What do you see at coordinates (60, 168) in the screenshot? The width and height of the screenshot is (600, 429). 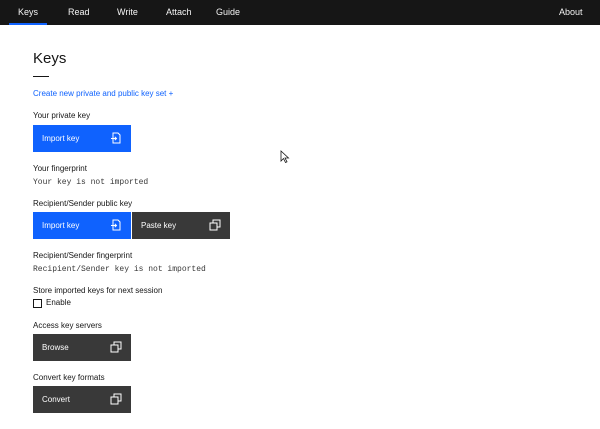 I see `fingerprint-label: Your fingerprint` at bounding box center [60, 168].